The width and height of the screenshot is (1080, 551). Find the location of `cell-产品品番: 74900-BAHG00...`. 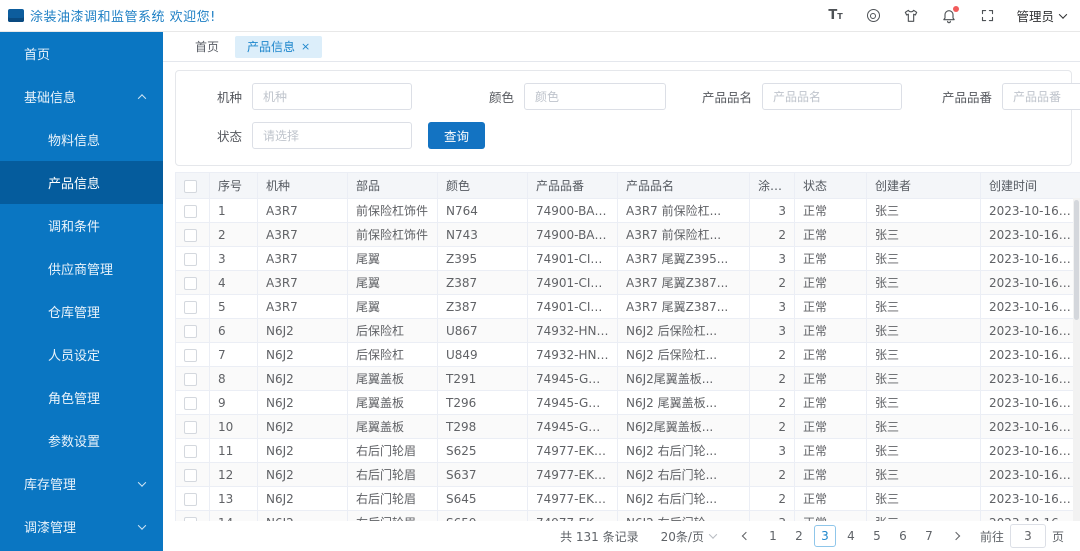

cell-产品品番: 74900-BAHG00... is located at coordinates (572, 234).